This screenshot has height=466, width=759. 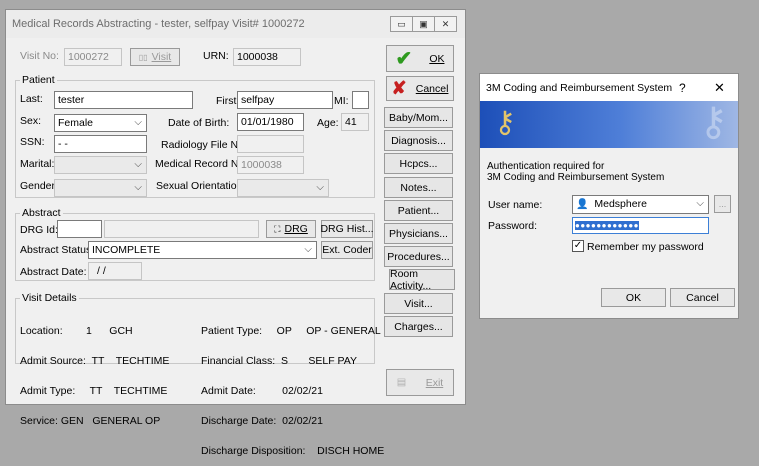 What do you see at coordinates (420, 58) in the screenshot?
I see `ok-button: ✔ OK` at bounding box center [420, 58].